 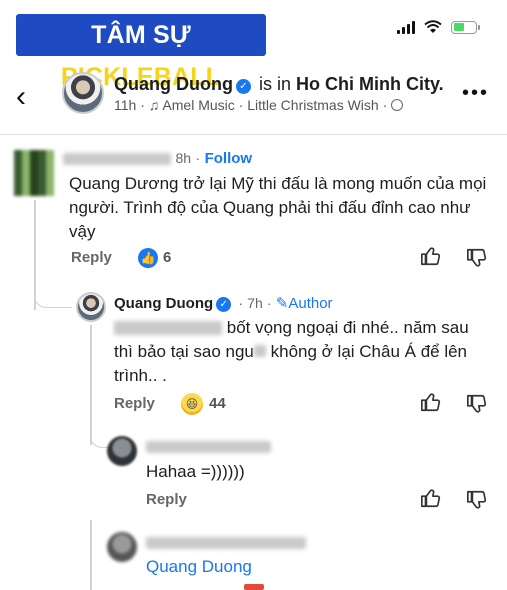 What do you see at coordinates (91, 307) in the screenshot?
I see `reply-author-avatar` at bounding box center [91, 307].